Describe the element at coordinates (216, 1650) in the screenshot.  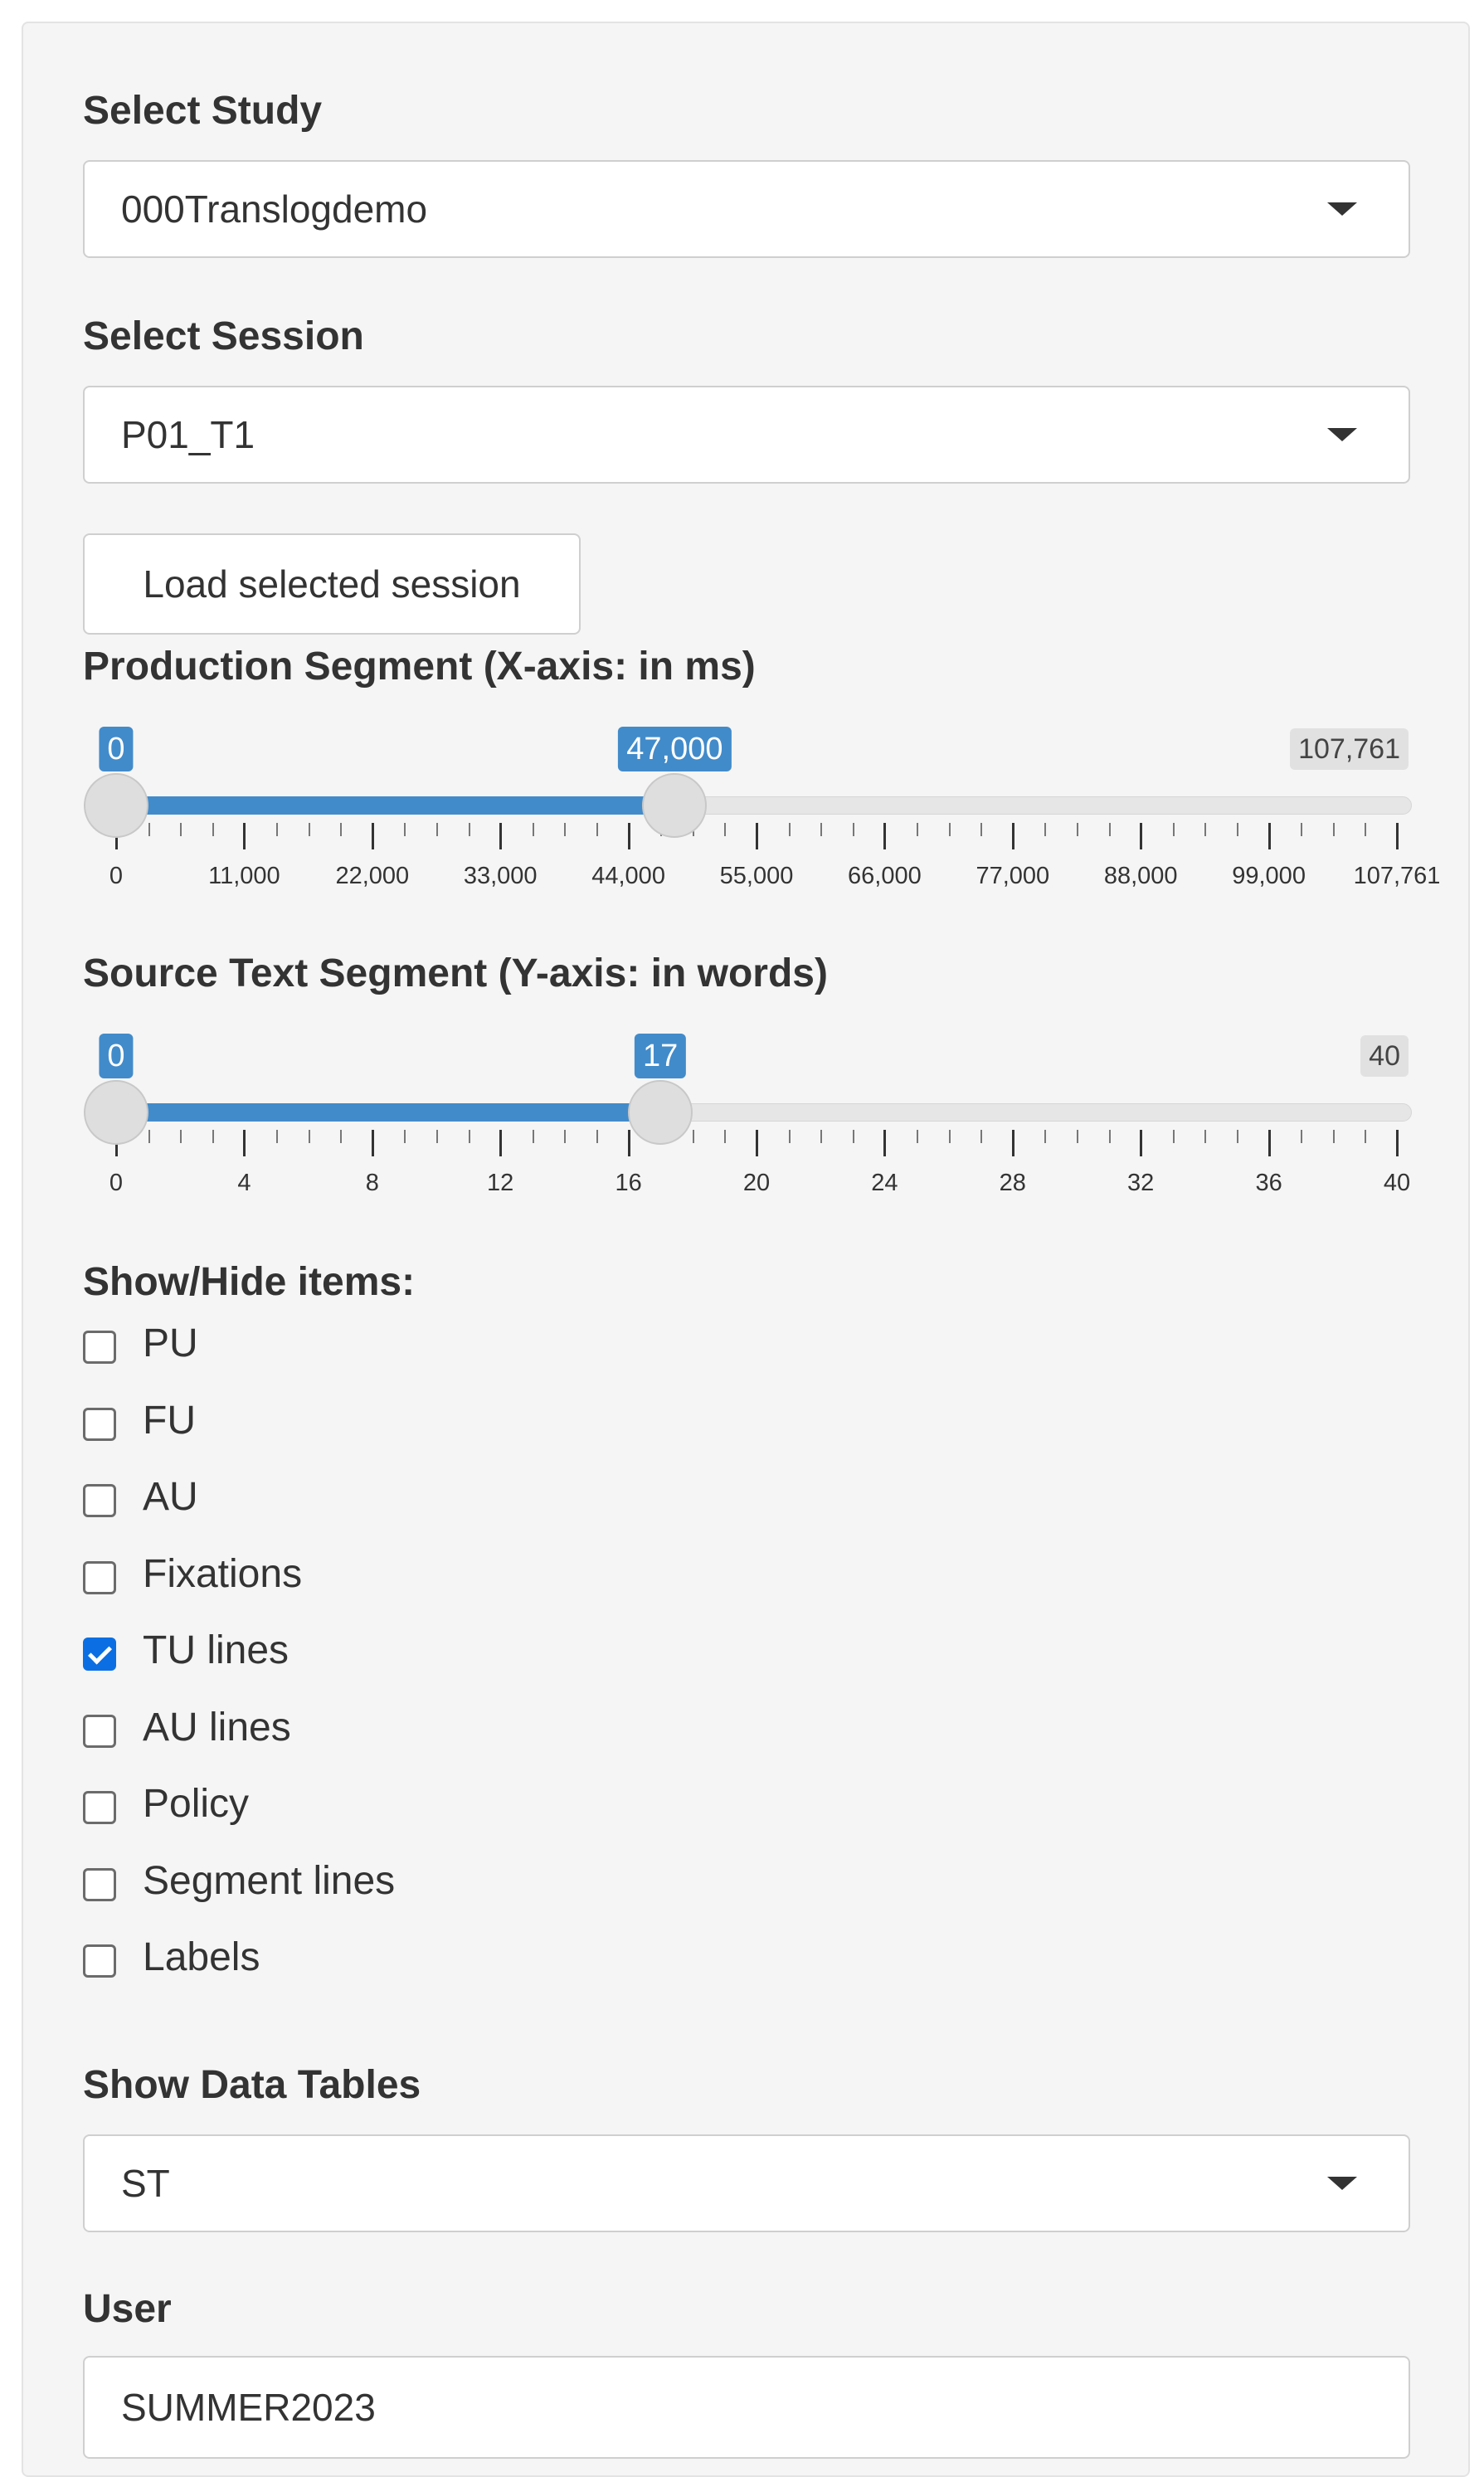
I see `checkbox-label: TU lines` at that location.